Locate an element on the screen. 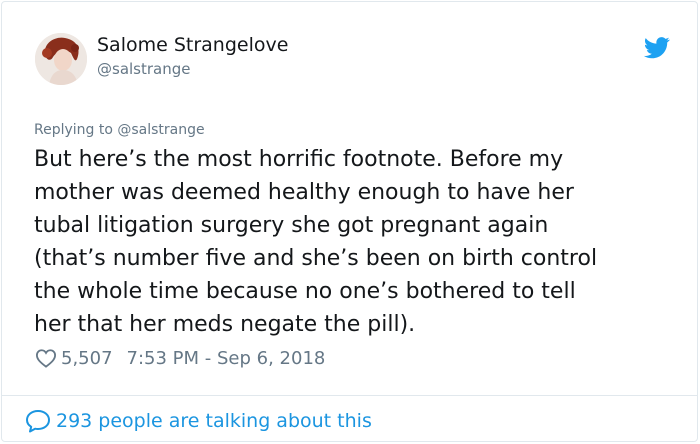 This screenshot has height=444, width=700. replying-to: Replying to @salstrange is located at coordinates (119, 130).